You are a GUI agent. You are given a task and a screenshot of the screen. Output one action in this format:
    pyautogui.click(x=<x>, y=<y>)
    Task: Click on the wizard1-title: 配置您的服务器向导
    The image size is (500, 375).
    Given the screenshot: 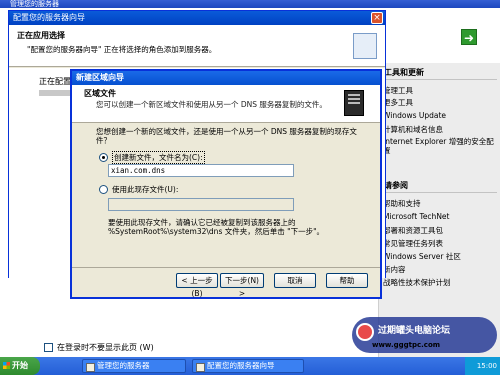 What is the action you would take?
    pyautogui.click(x=49, y=17)
    